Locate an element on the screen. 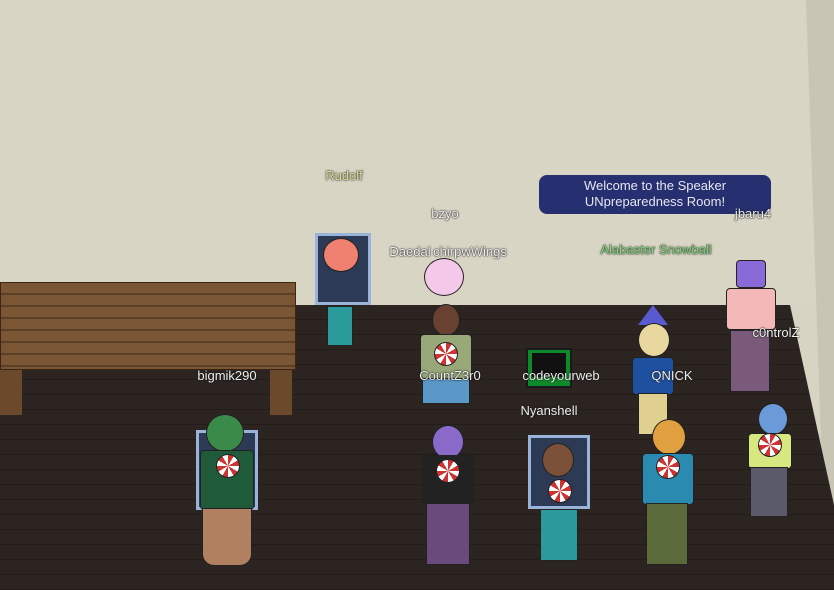  avatar-nyanshell is located at coordinates (560, 502).